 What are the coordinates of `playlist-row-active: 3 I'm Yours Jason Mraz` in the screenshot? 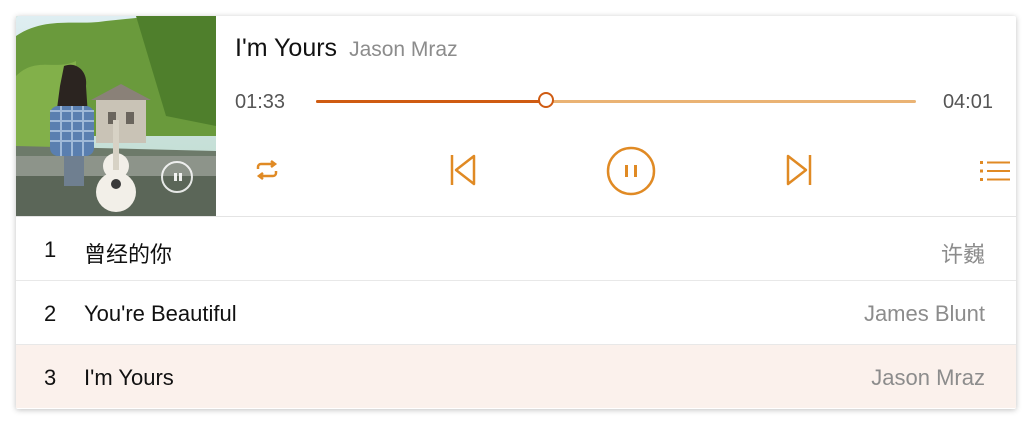 It's located at (516, 376).